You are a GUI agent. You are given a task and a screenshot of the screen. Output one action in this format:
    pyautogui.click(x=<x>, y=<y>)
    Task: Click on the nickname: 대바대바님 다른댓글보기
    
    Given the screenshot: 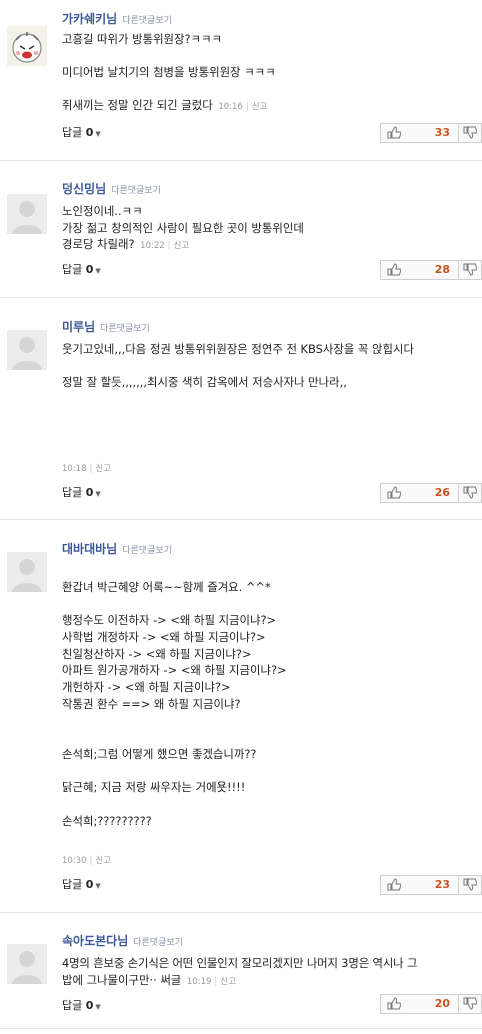 What is the action you would take?
    pyautogui.click(x=117, y=548)
    